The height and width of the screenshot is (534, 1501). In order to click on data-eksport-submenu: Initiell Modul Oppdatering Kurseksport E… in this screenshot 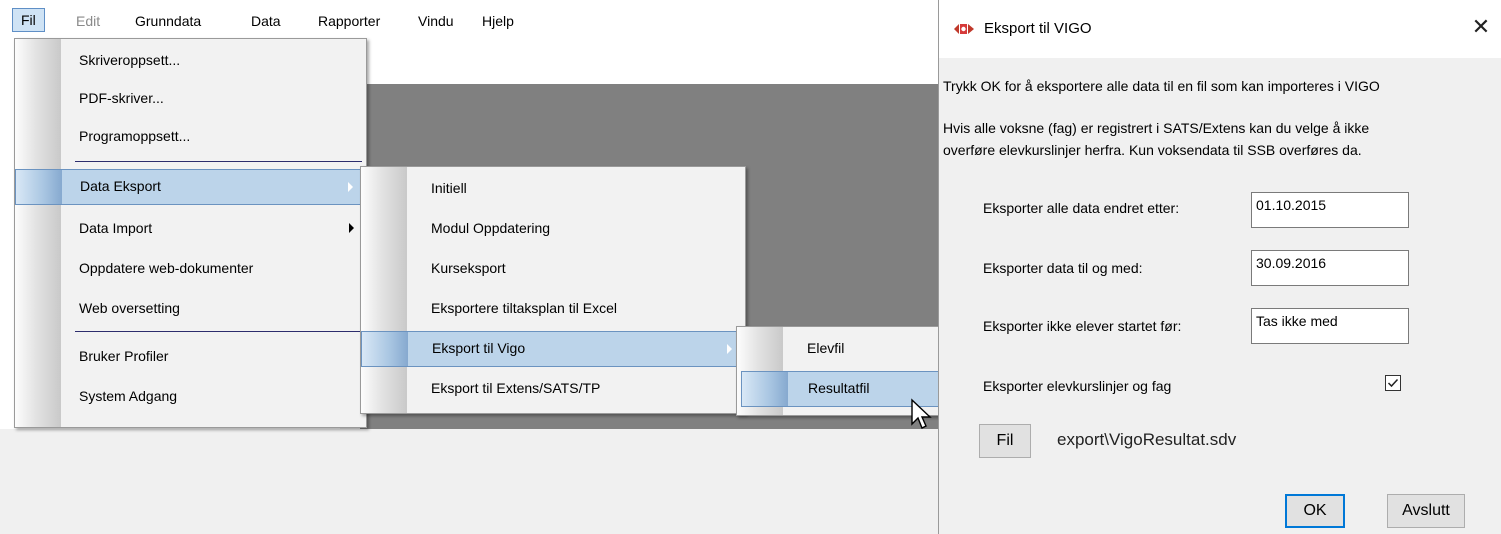, I will do `click(553, 290)`.